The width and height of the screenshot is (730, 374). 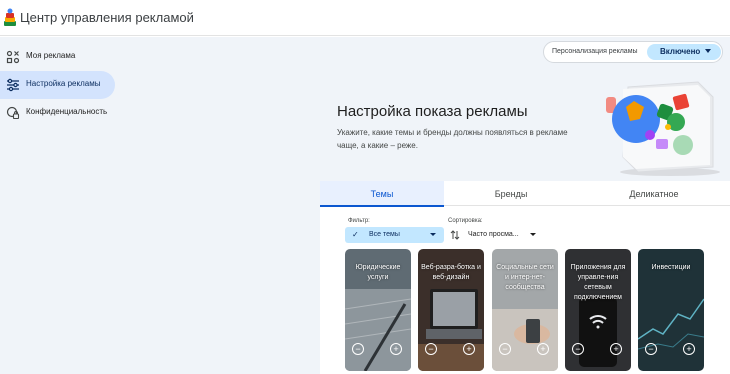 I want to click on ad-settings-icon, so click(x=13, y=85).